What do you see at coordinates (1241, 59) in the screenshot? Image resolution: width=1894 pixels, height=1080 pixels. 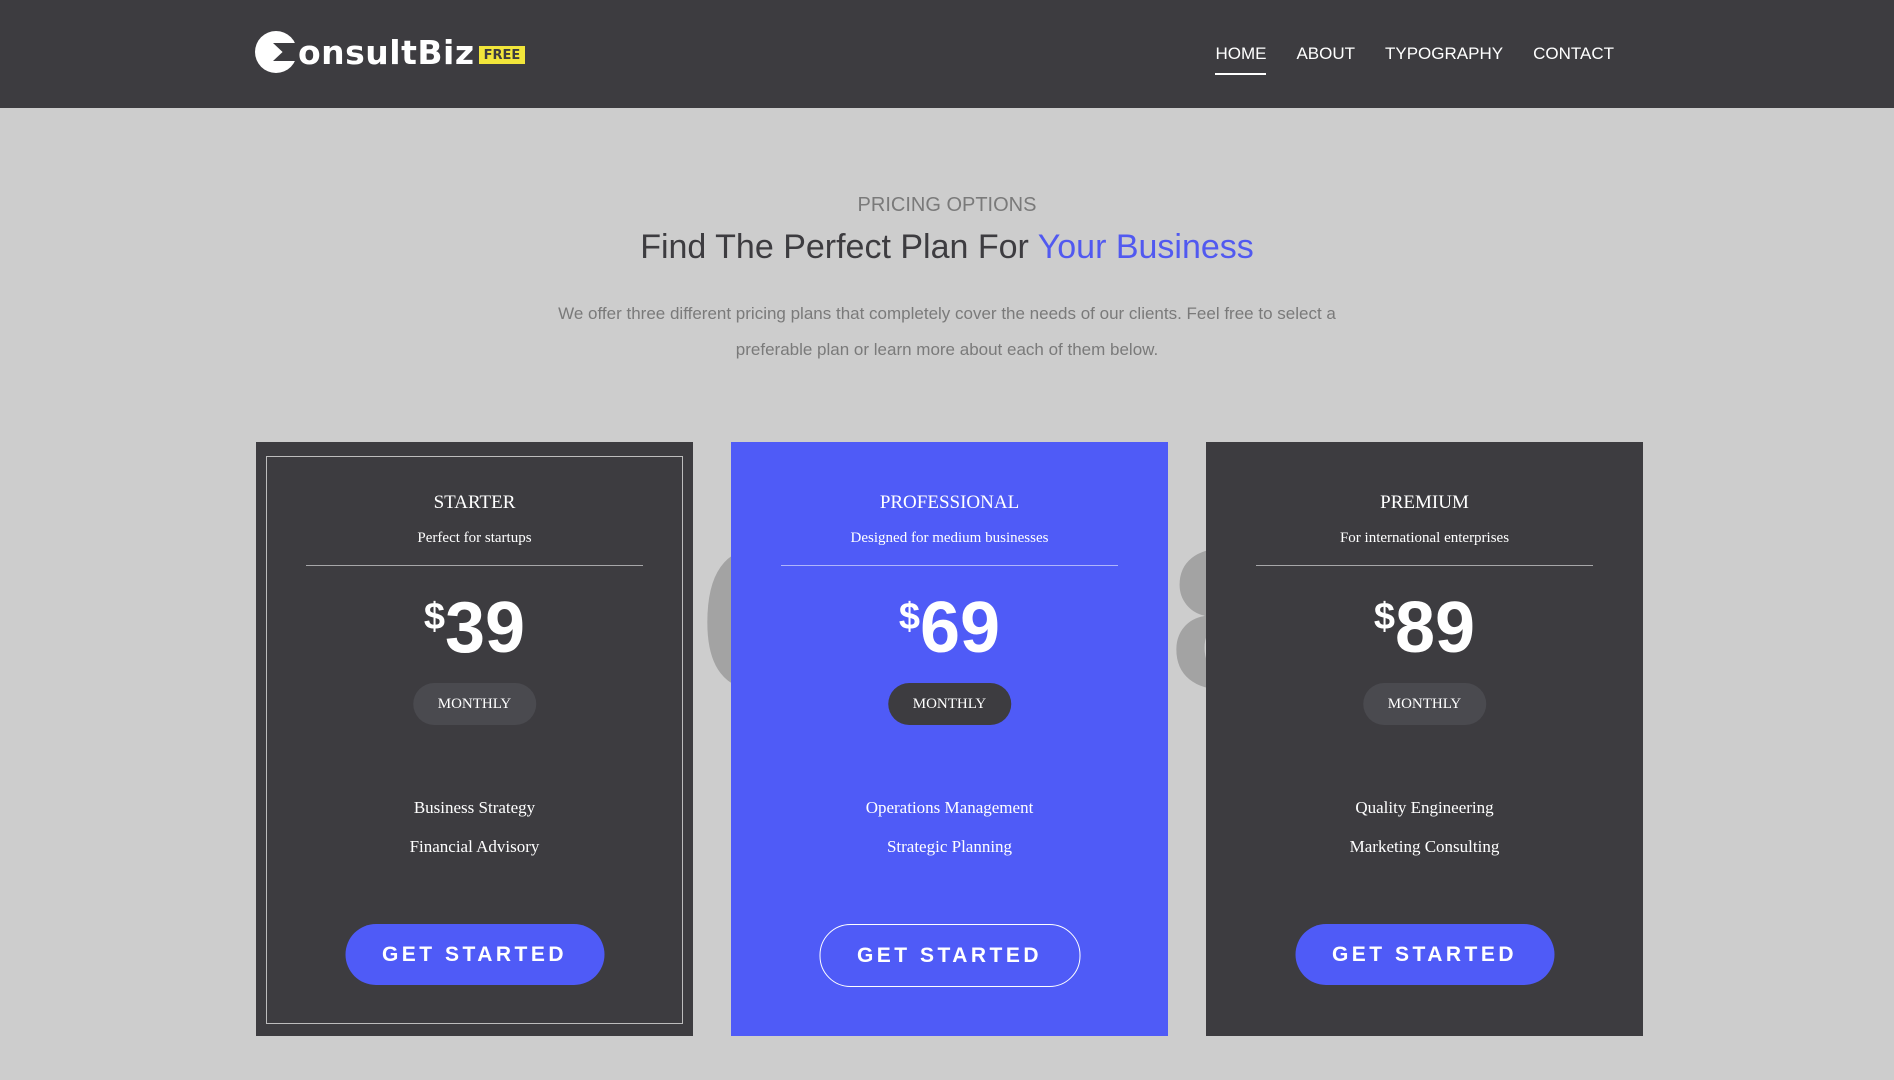 I see `nav-home: HOME` at bounding box center [1241, 59].